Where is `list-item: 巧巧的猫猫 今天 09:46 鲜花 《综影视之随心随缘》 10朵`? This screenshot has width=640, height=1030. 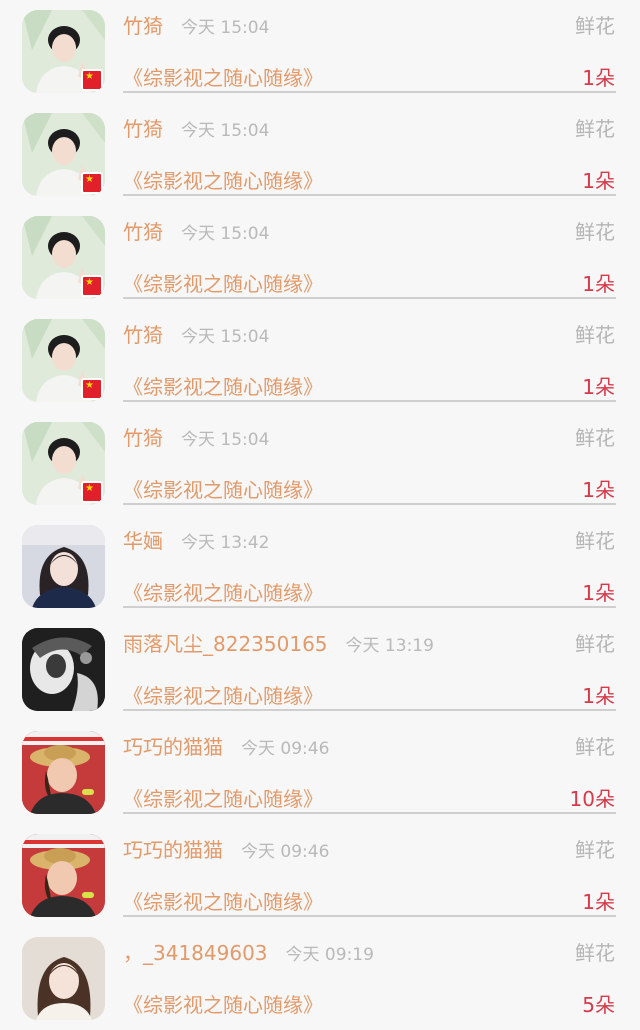 list-item: 巧巧的猫猫 今天 09:46 鲜花 《综影视之随心随缘》 10朵 is located at coordinates (320, 772).